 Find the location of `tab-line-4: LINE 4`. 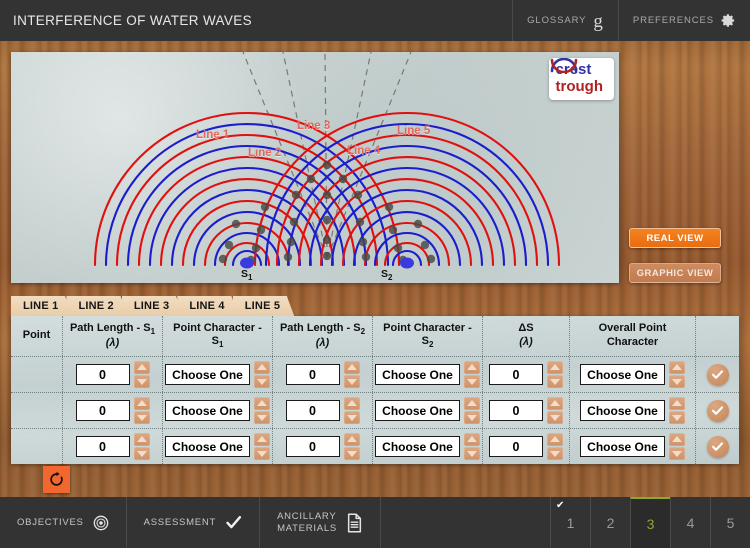

tab-line-4: LINE 4 is located at coordinates (208, 306).